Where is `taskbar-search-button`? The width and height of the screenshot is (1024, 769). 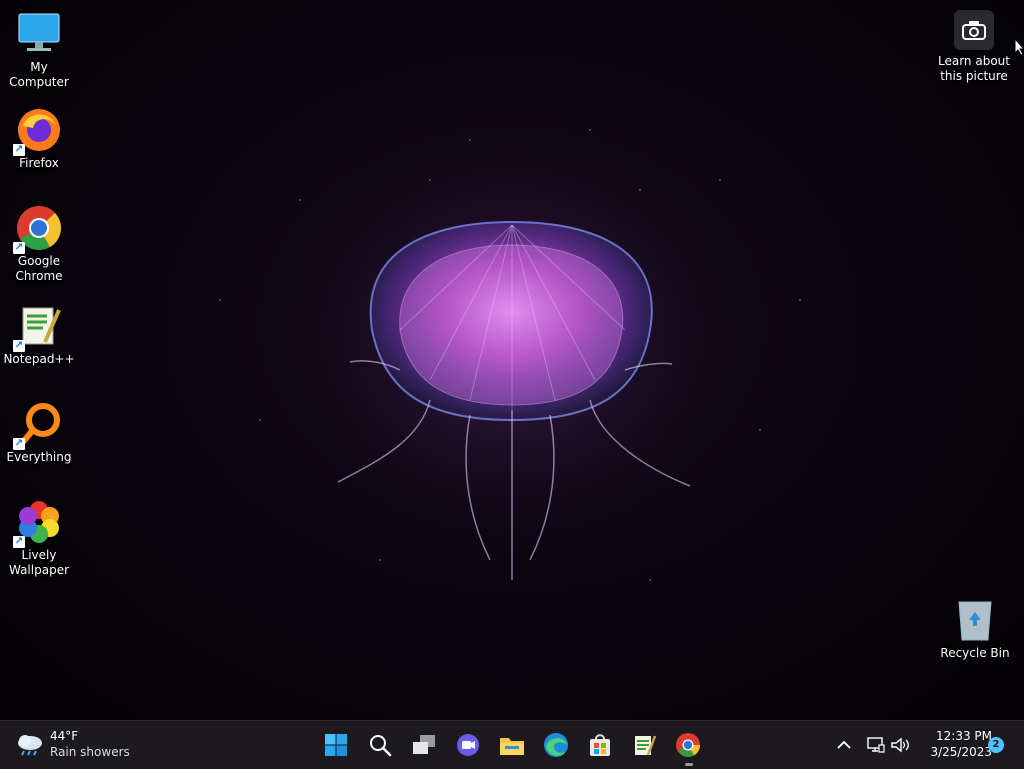
taskbar-search-button is located at coordinates (380, 745).